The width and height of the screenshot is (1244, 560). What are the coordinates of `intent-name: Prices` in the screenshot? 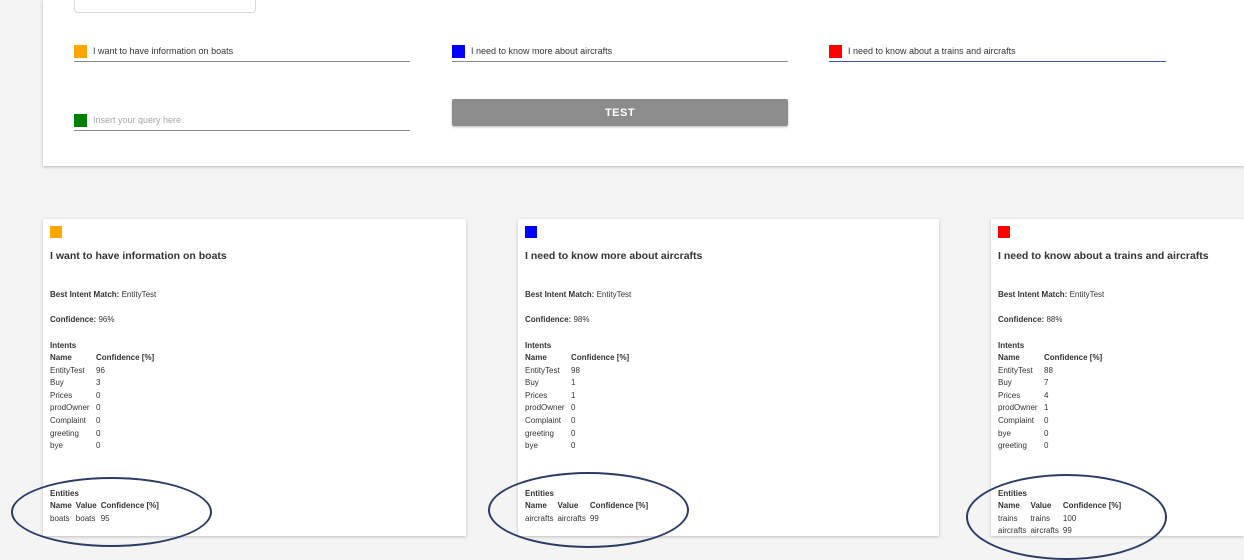 It's located at (1009, 395).